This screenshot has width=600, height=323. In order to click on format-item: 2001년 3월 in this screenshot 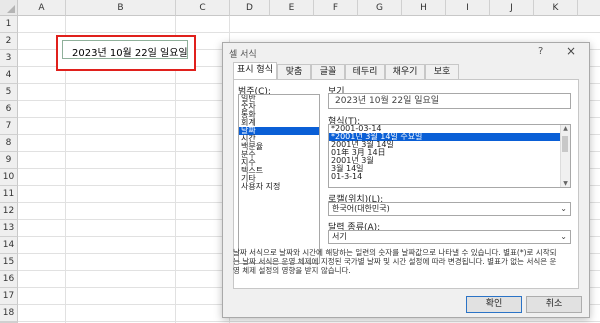, I will do `click(449, 161)`.